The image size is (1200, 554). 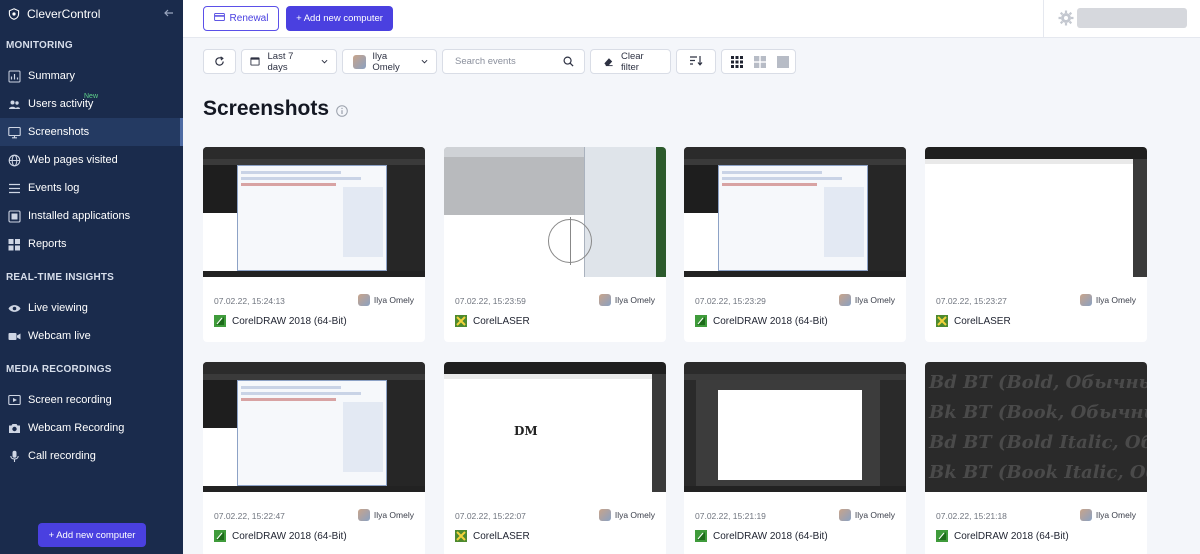 What do you see at coordinates (241, 18) in the screenshot?
I see `renewal-button: Renewal` at bounding box center [241, 18].